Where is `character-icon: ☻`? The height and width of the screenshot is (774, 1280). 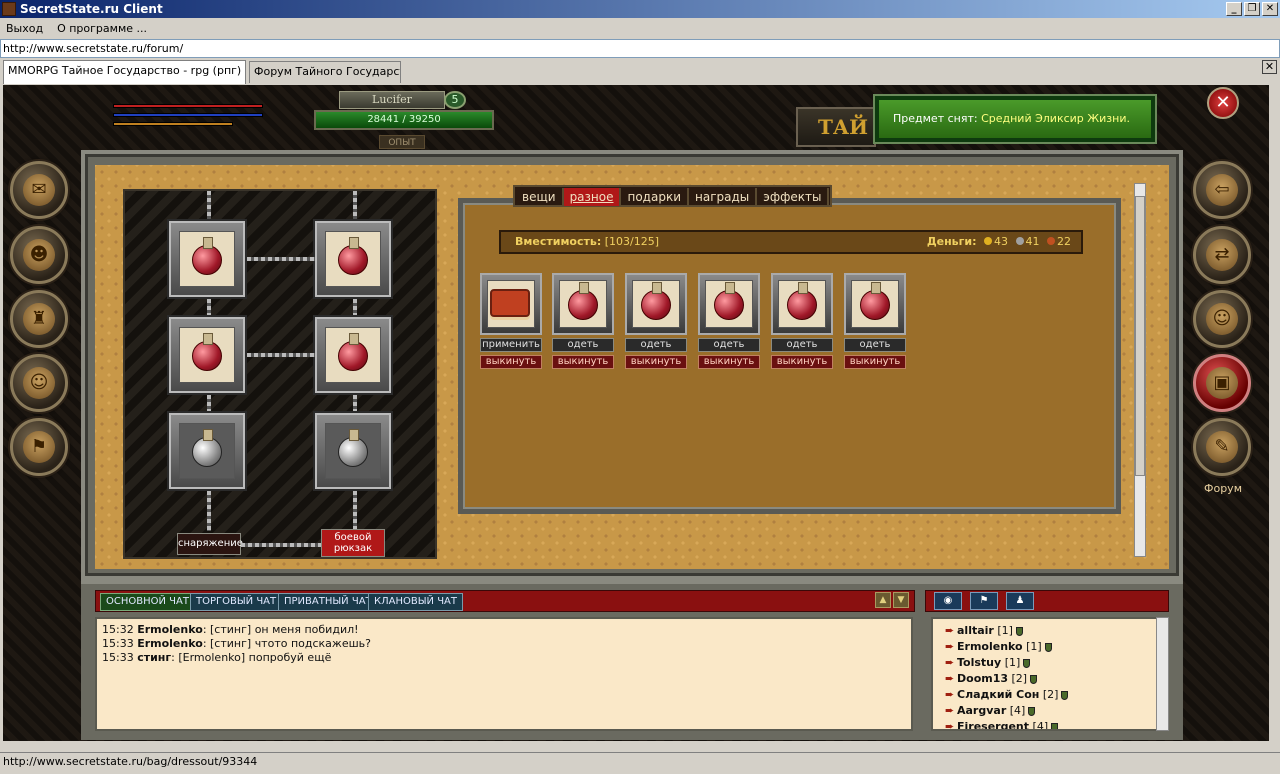 character-icon: ☻ is located at coordinates (39, 255).